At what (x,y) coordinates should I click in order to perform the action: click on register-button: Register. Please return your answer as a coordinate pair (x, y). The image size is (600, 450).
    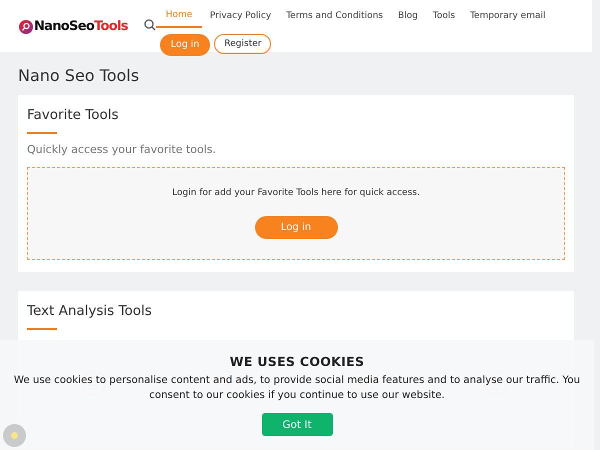
    Looking at the image, I should click on (243, 44).